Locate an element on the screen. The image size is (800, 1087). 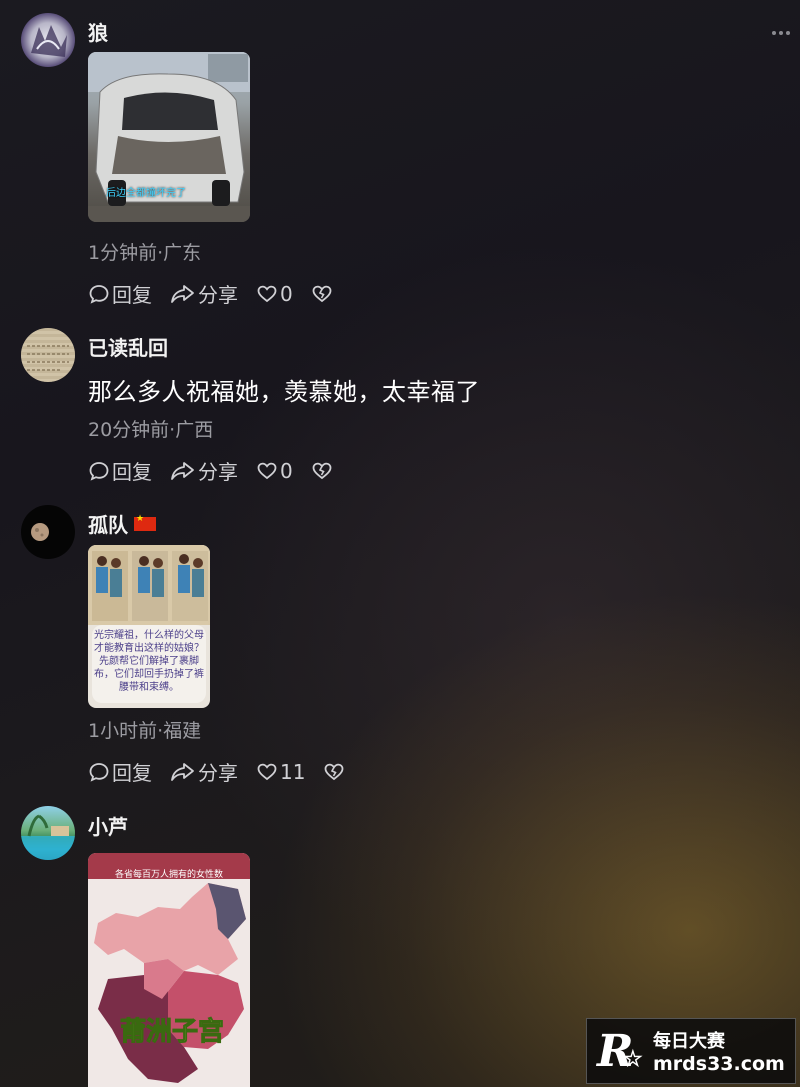
wolf-avatar-icon is located at coordinates (49, 41).